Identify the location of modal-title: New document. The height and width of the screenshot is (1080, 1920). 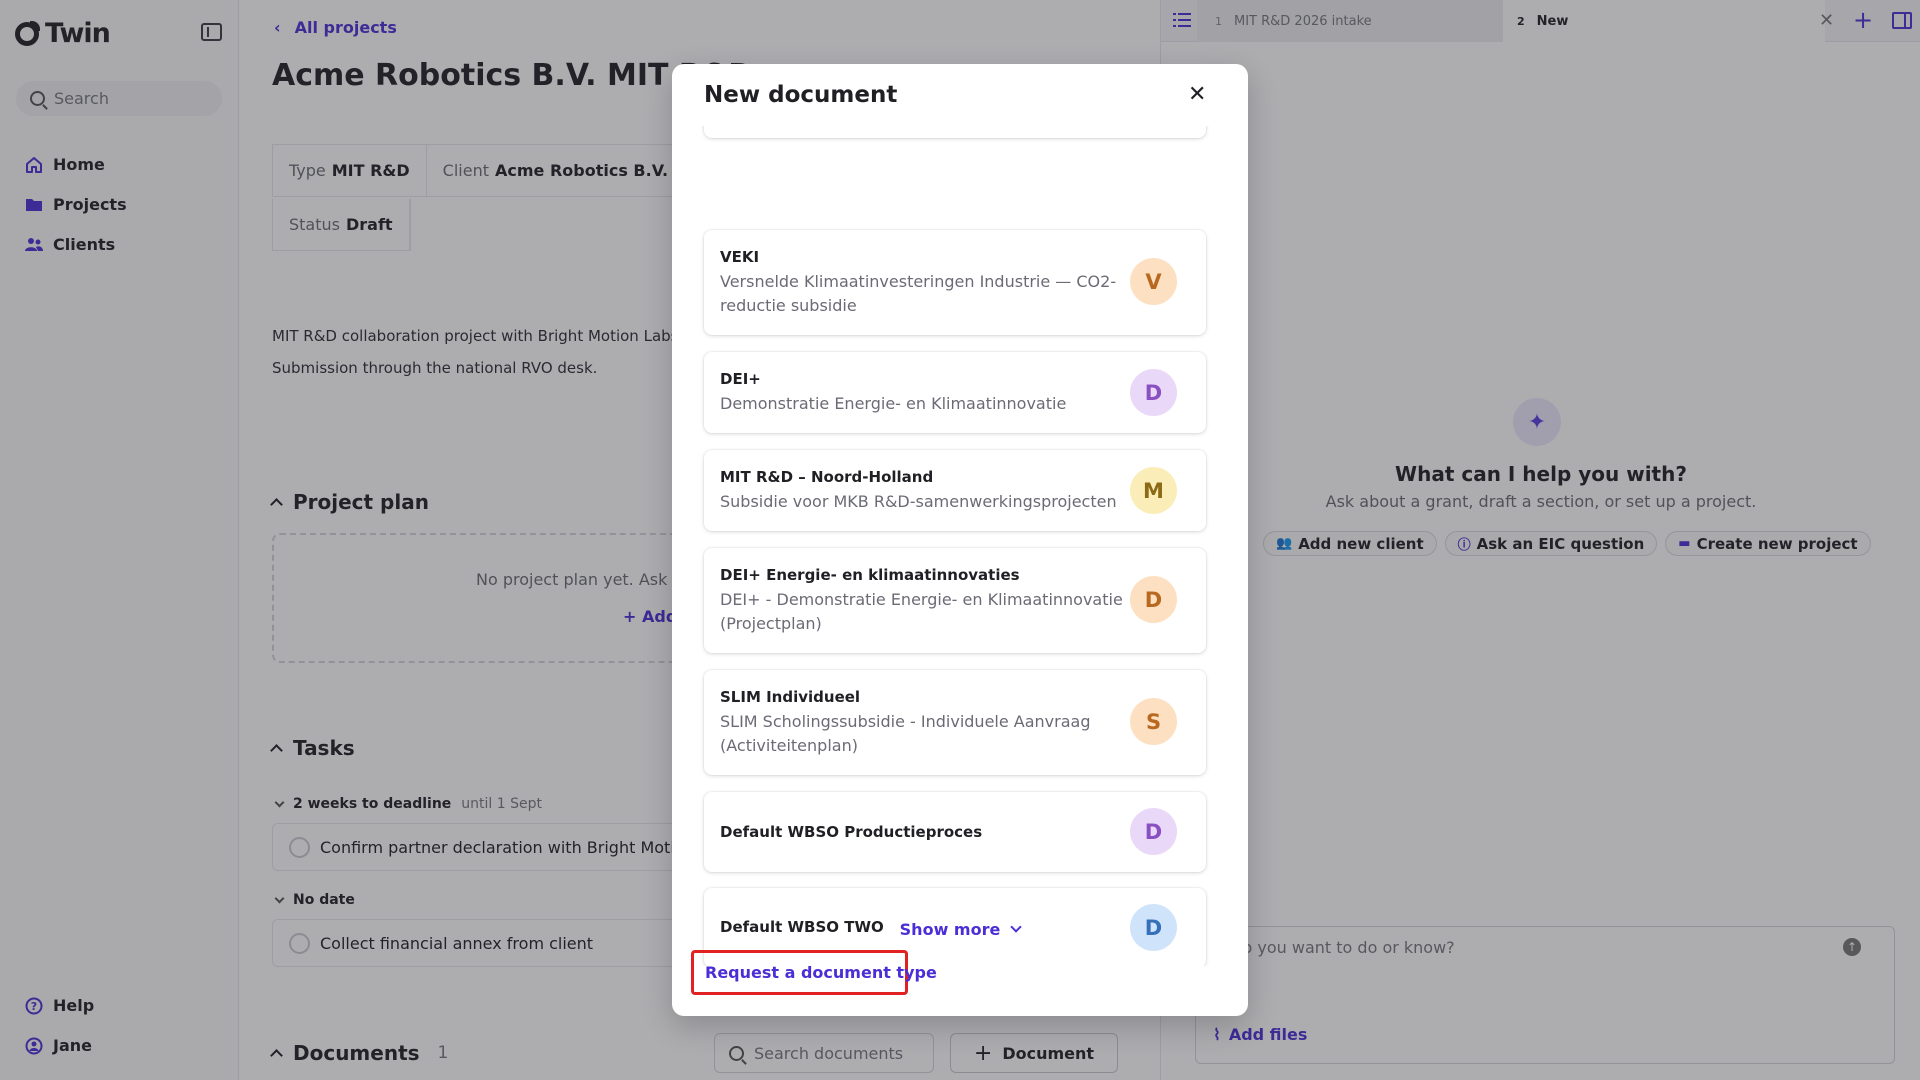
(801, 95).